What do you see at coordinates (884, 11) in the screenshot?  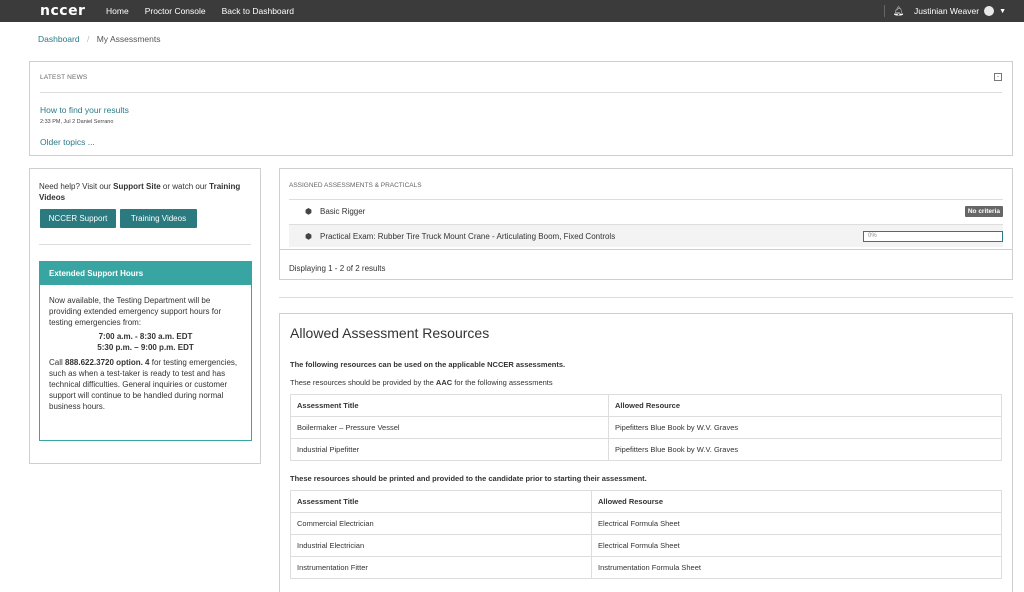 I see `nav-separator` at bounding box center [884, 11].